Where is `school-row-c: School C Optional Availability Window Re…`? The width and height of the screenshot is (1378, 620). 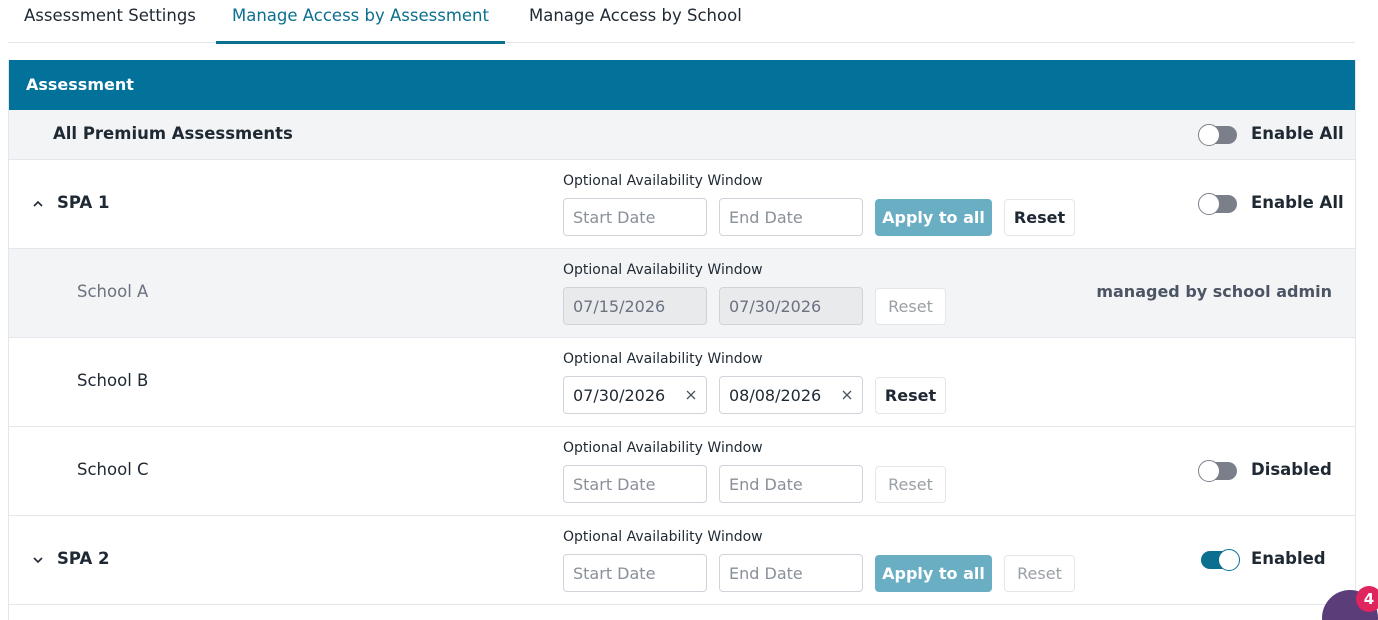
school-row-c: School C Optional Availability Window Re… is located at coordinates (682, 471).